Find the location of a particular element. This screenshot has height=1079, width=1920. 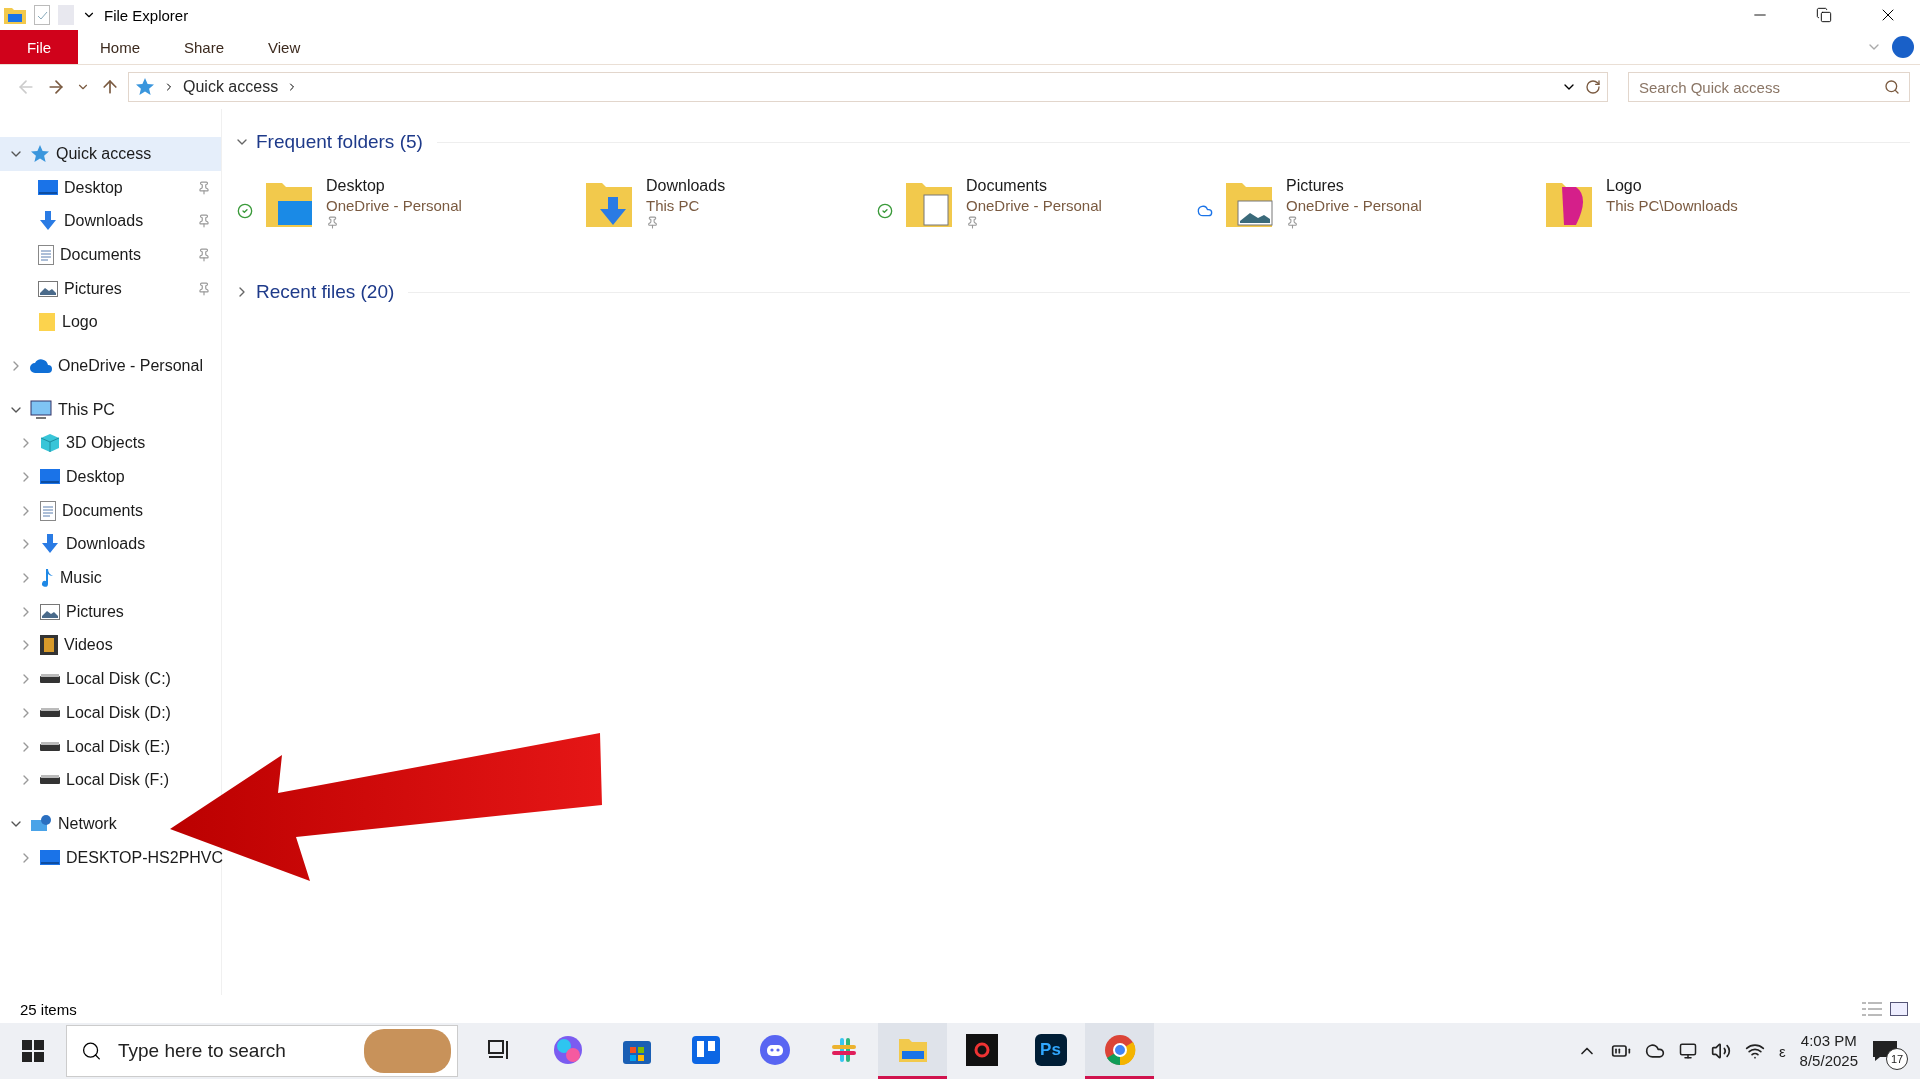

folder-name: Logo is located at coordinates (1672, 186).